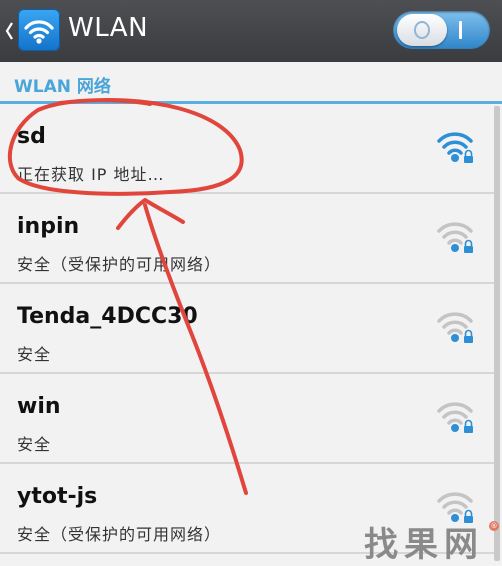  What do you see at coordinates (9, 31) in the screenshot?
I see `back-chevron-icon` at bounding box center [9, 31].